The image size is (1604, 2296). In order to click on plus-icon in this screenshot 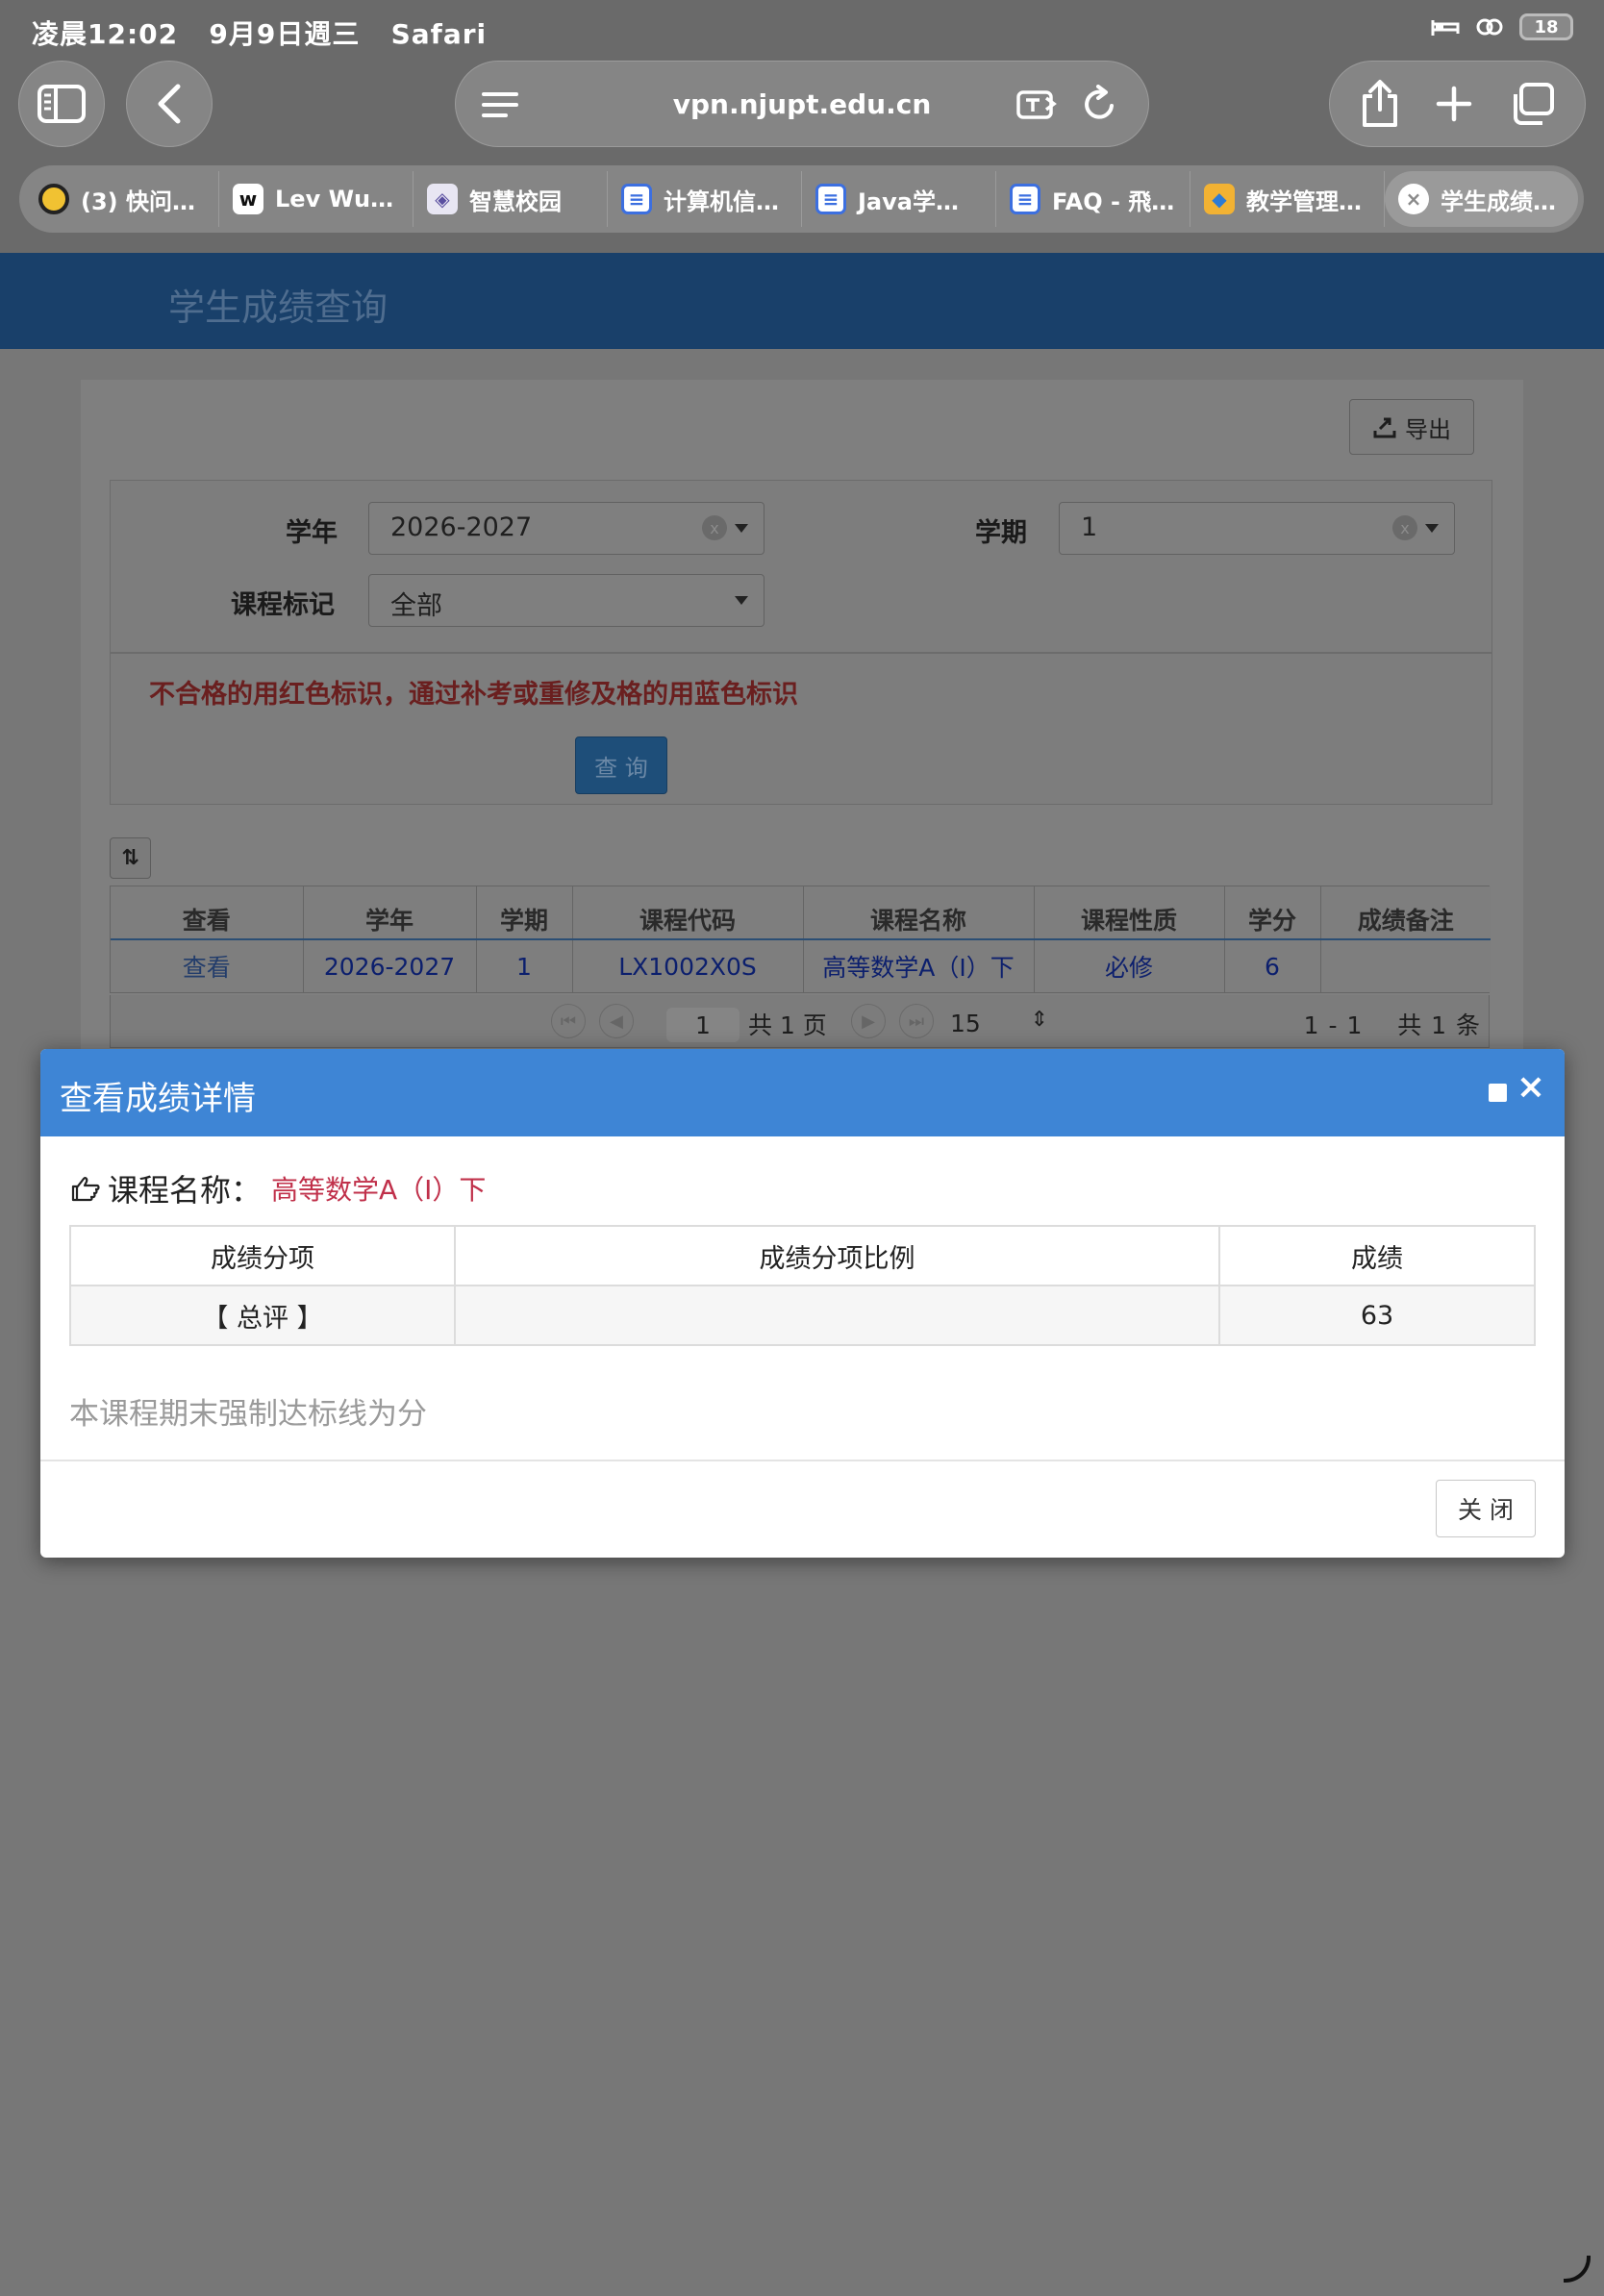, I will do `click(1454, 104)`.